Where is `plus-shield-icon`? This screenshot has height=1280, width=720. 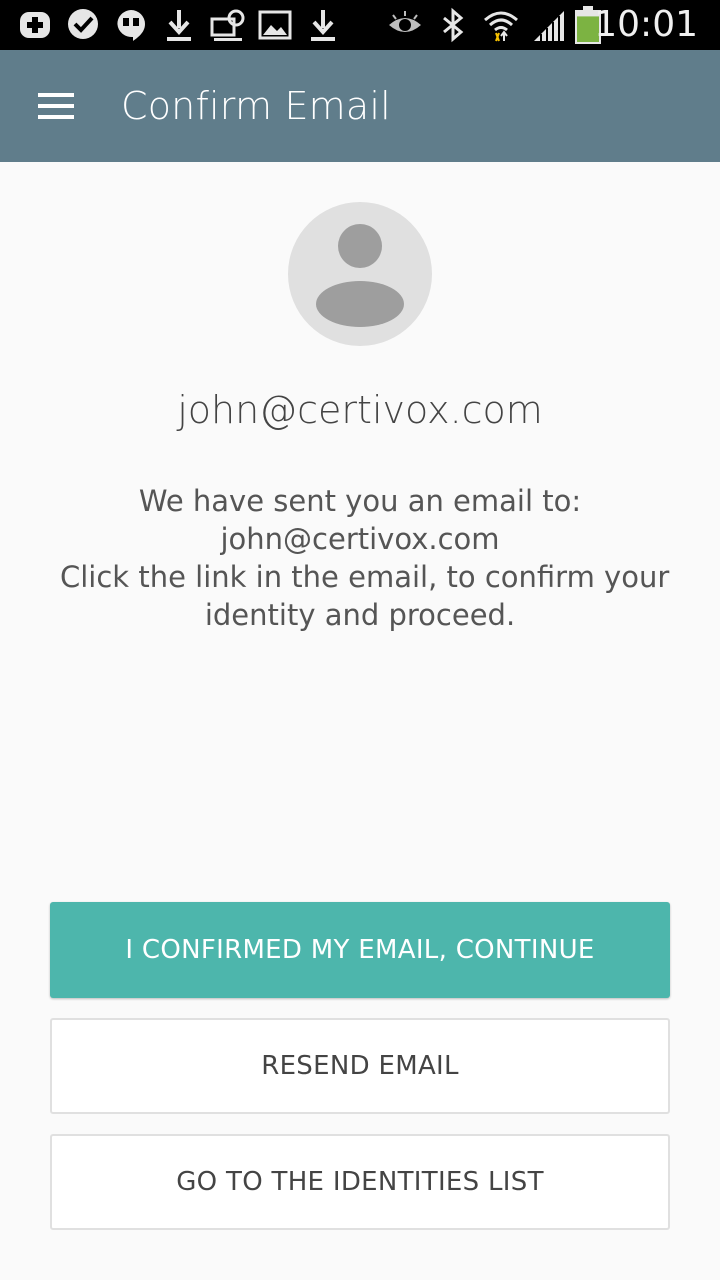
plus-shield-icon is located at coordinates (35, 25).